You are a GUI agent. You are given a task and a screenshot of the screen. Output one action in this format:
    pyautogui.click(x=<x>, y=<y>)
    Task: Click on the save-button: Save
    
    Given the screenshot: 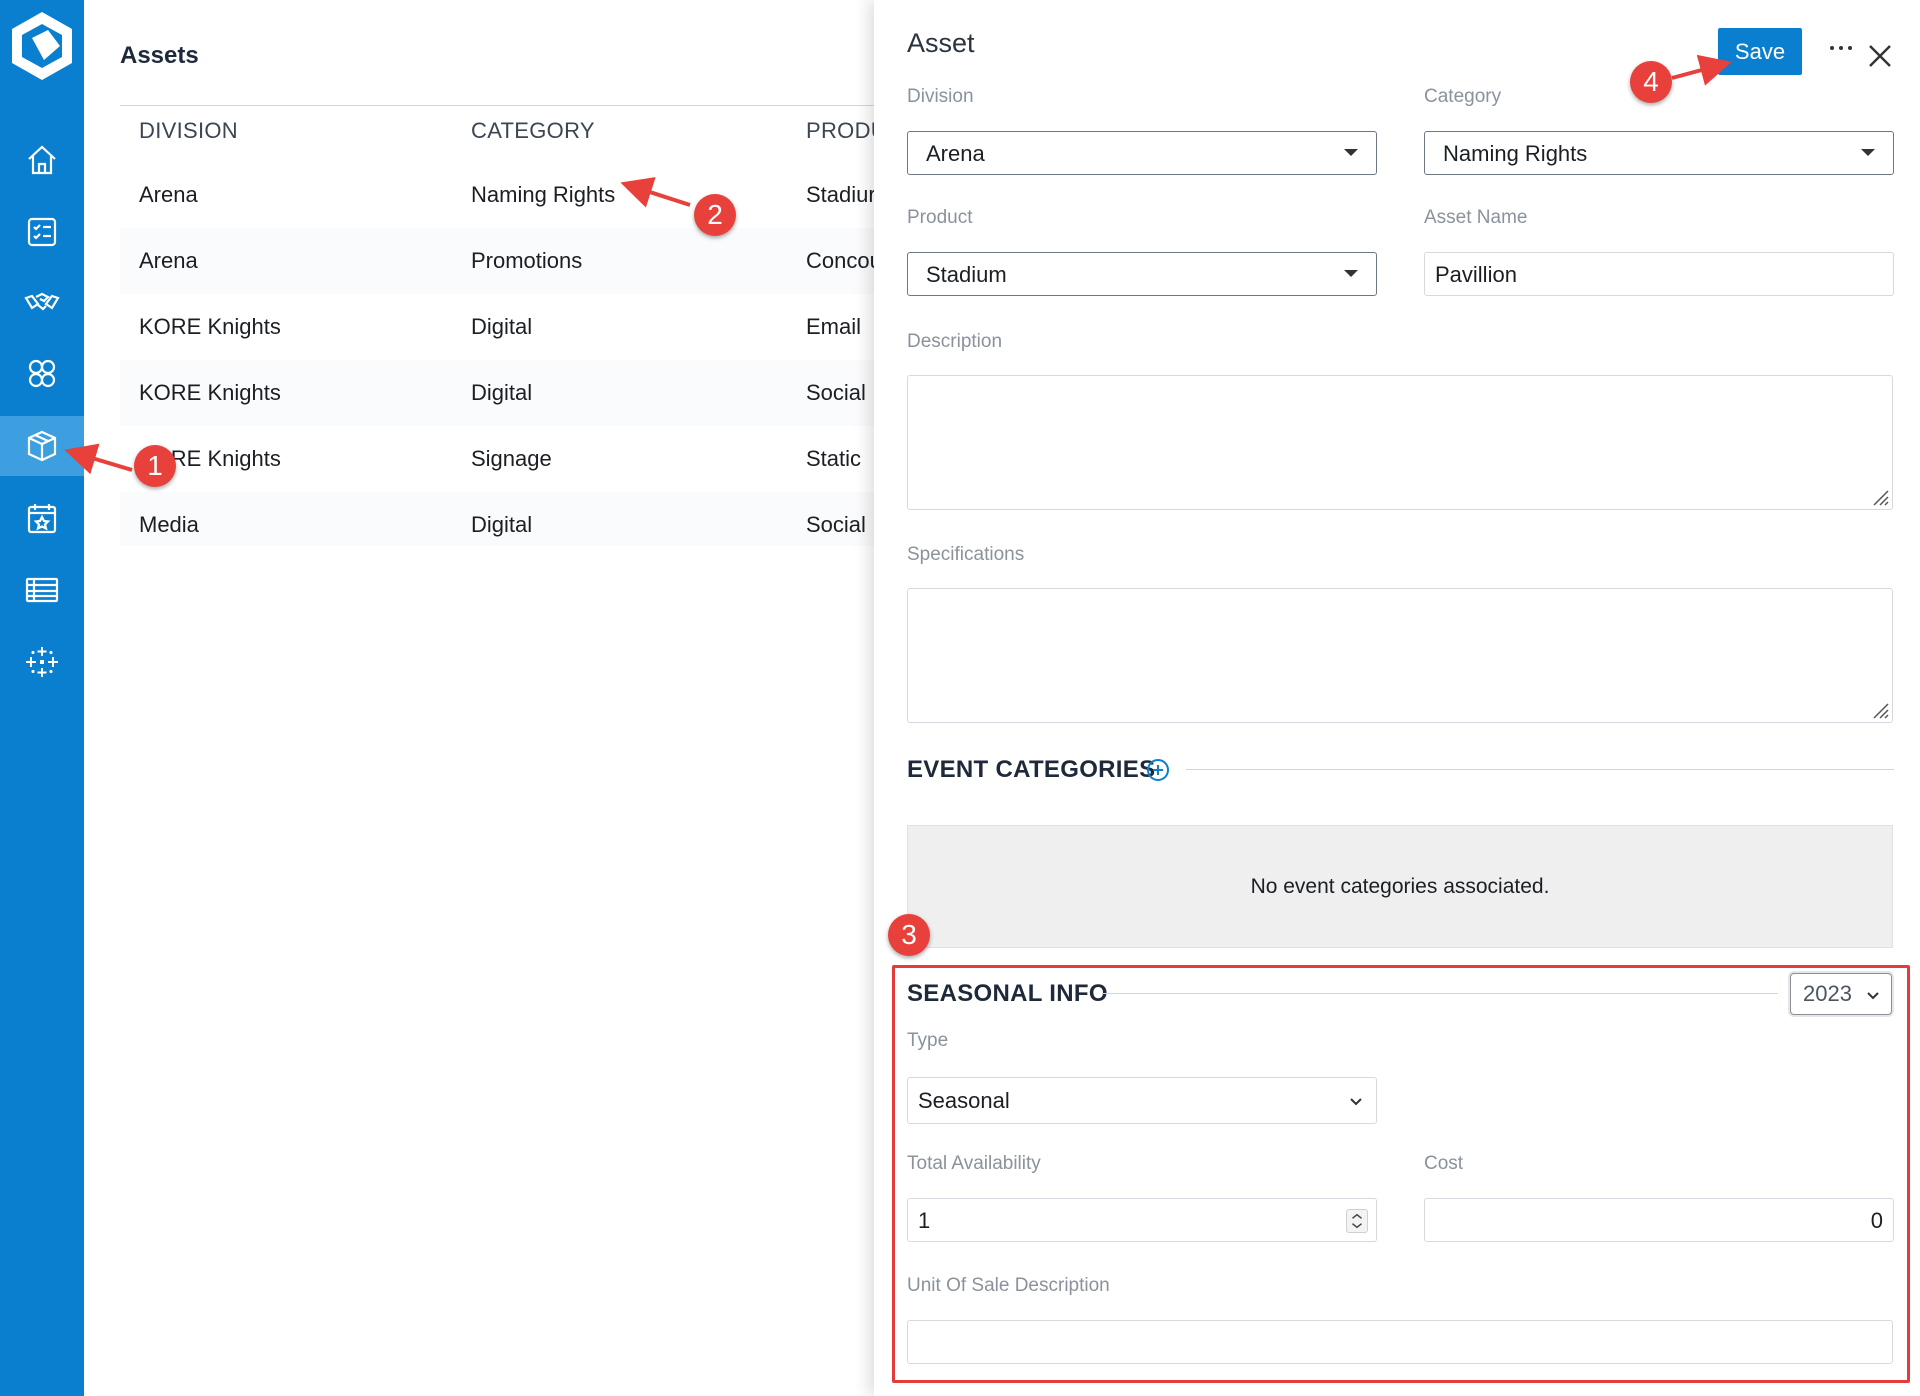 What is the action you would take?
    pyautogui.click(x=1760, y=51)
    